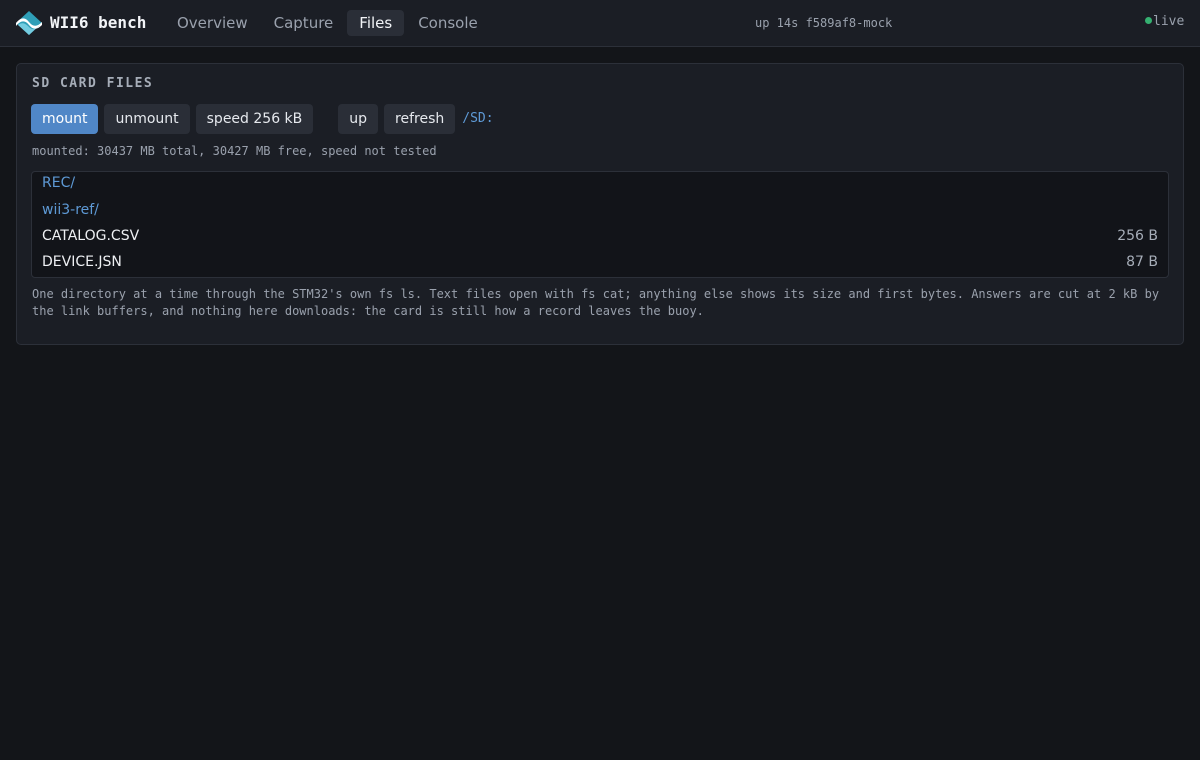  What do you see at coordinates (147, 119) in the screenshot?
I see `unmount-button: unmount` at bounding box center [147, 119].